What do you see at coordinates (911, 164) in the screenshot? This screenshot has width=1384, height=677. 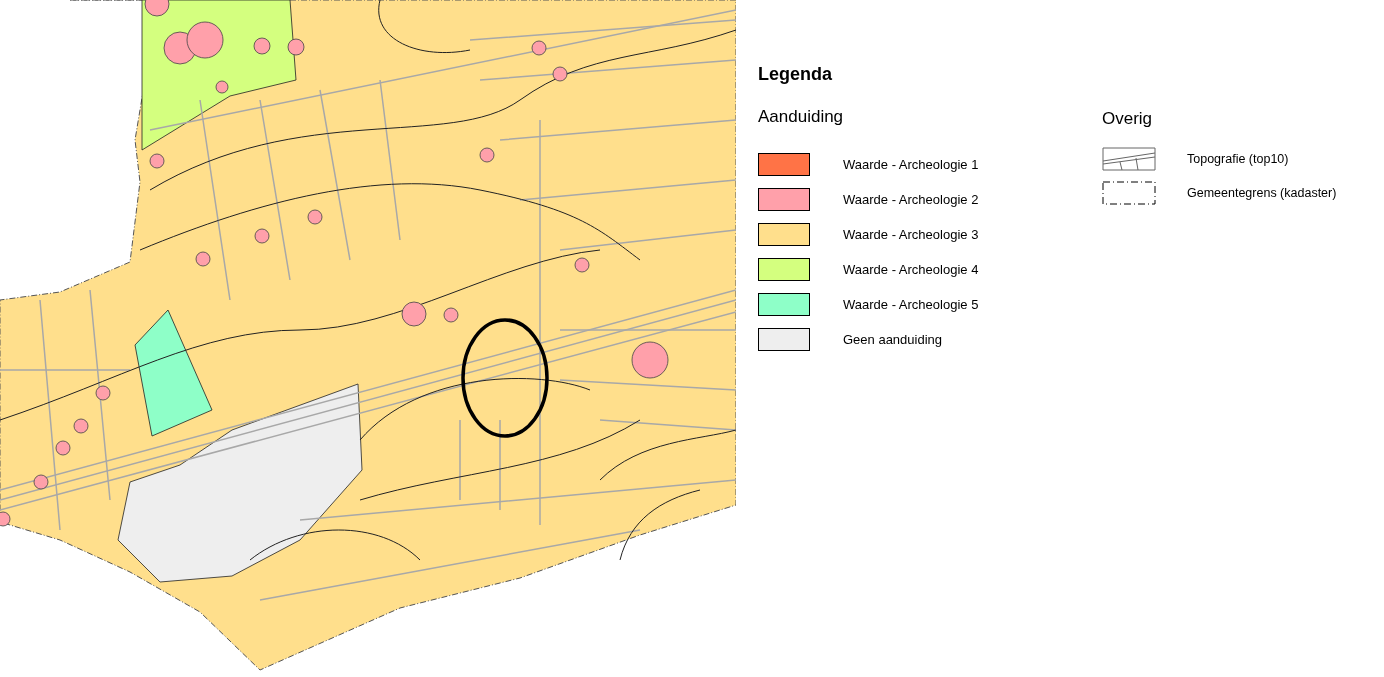 I see `legend-label: Waarde - Archeologie 1` at bounding box center [911, 164].